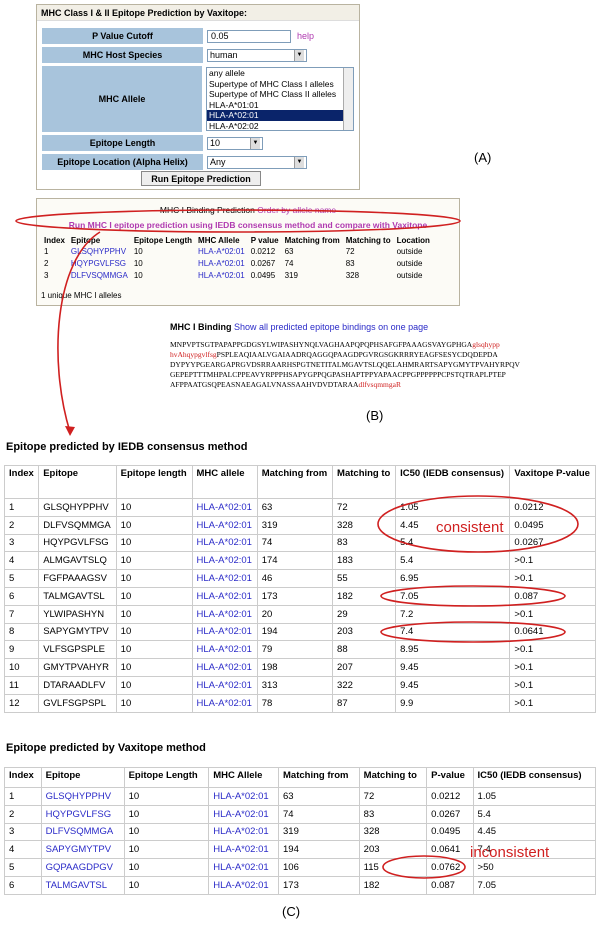  I want to click on listbox-scrollbar, so click(348, 99).